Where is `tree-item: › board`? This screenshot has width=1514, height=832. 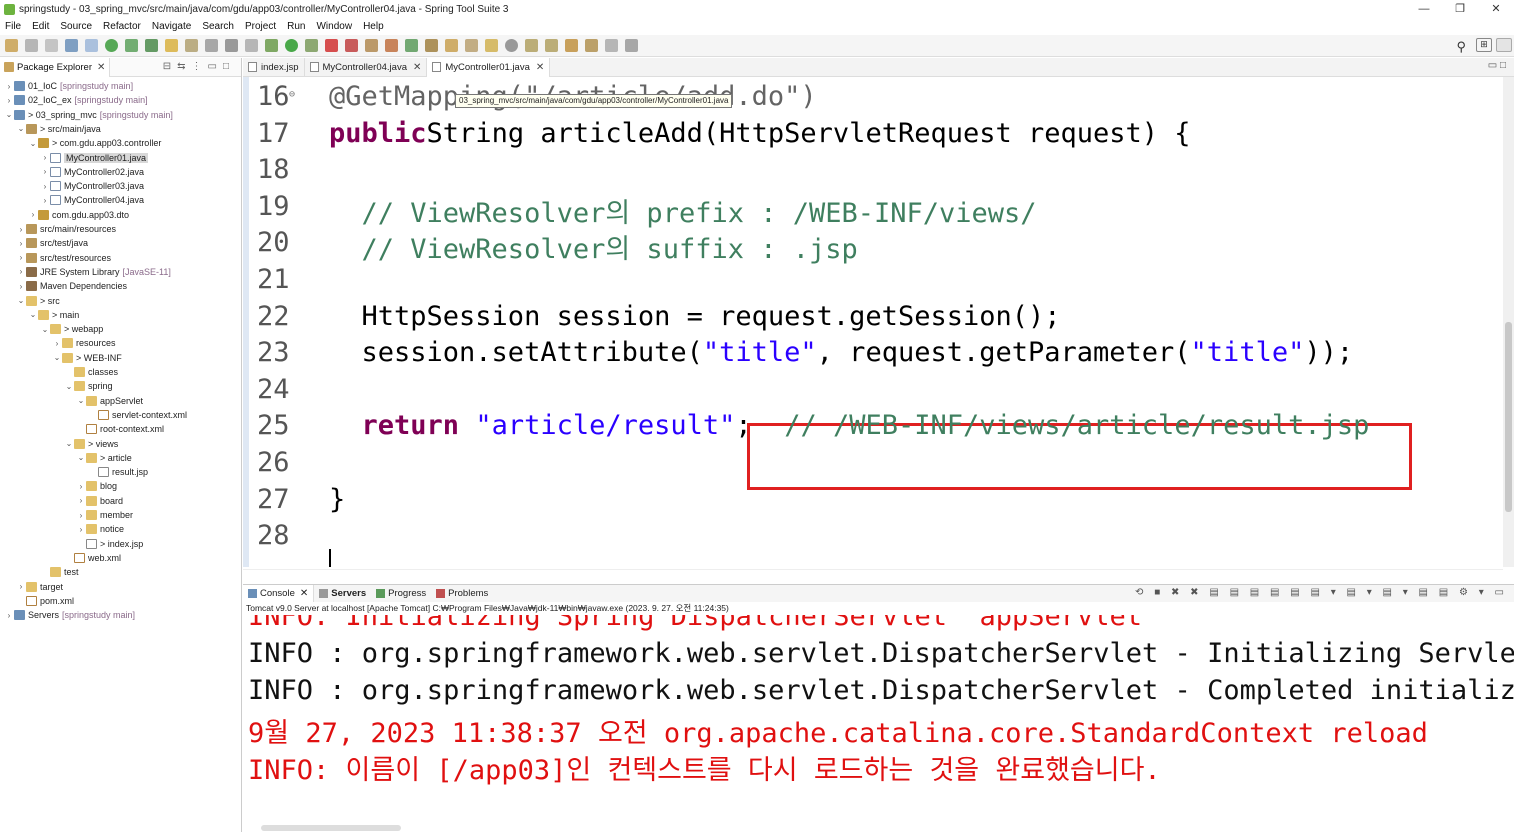
tree-item: › board is located at coordinates (61, 501).